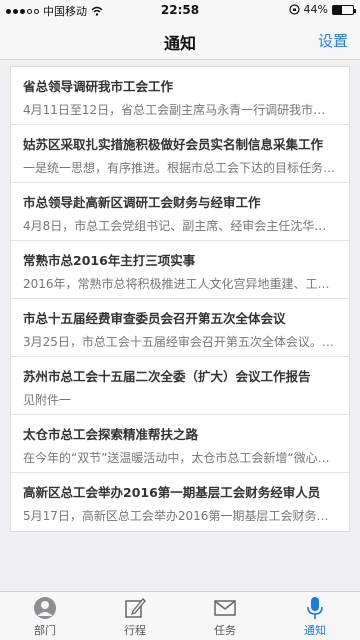 Image resolution: width=360 pixels, height=640 pixels. I want to click on tab-tasks: 任务, so click(225, 616).